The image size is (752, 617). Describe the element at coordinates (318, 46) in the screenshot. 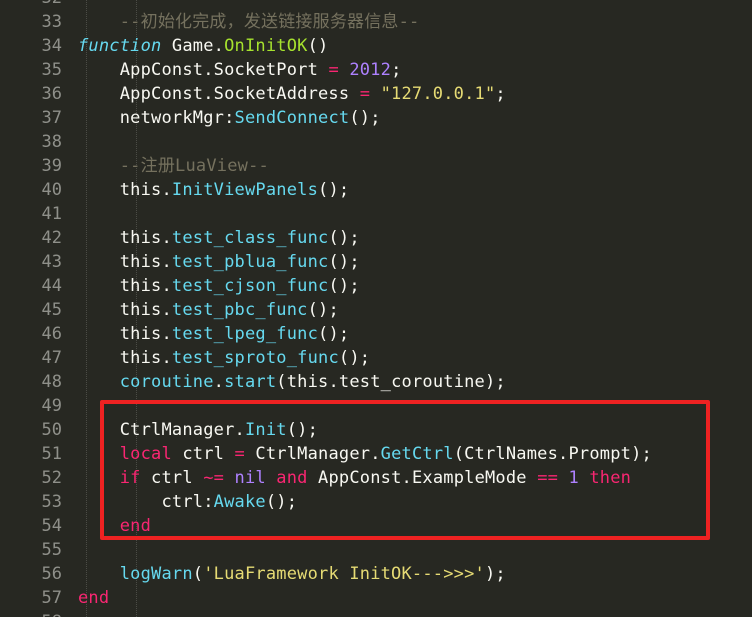

I see `token-plain: ()` at that location.